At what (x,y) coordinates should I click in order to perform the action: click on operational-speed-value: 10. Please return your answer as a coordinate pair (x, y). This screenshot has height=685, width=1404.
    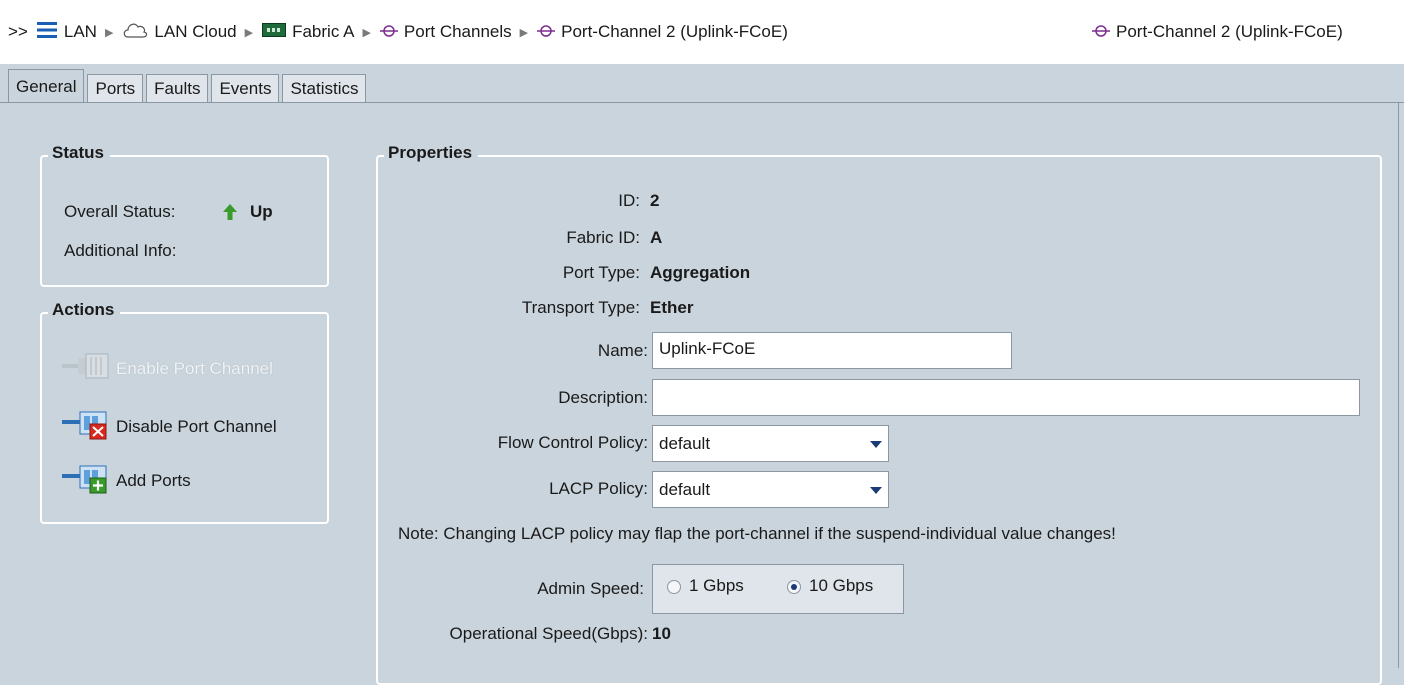
    Looking at the image, I should click on (661, 633).